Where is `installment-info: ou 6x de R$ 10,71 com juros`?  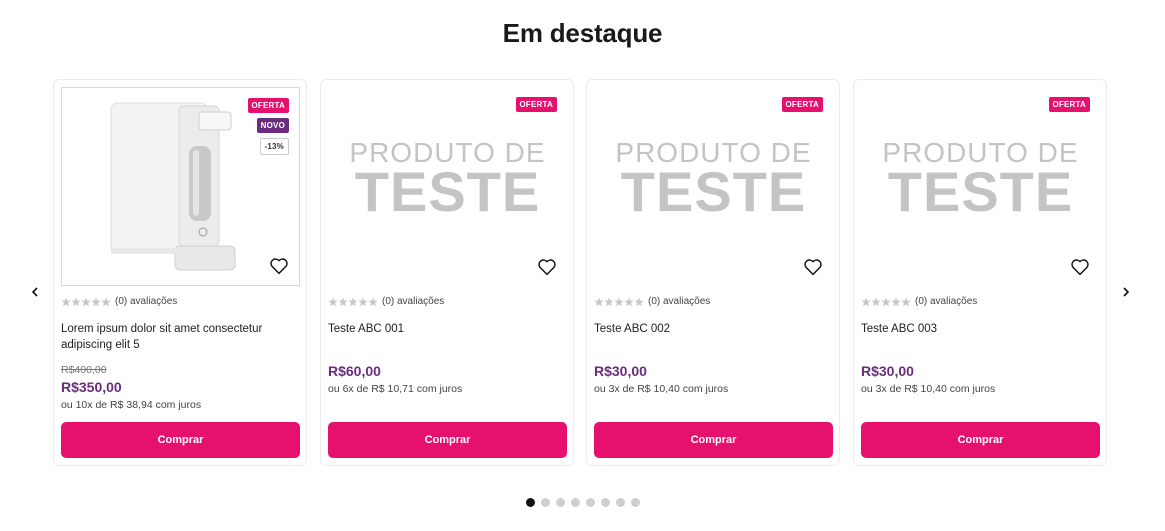
installment-info: ou 6x de R$ 10,71 com juros is located at coordinates (395, 389).